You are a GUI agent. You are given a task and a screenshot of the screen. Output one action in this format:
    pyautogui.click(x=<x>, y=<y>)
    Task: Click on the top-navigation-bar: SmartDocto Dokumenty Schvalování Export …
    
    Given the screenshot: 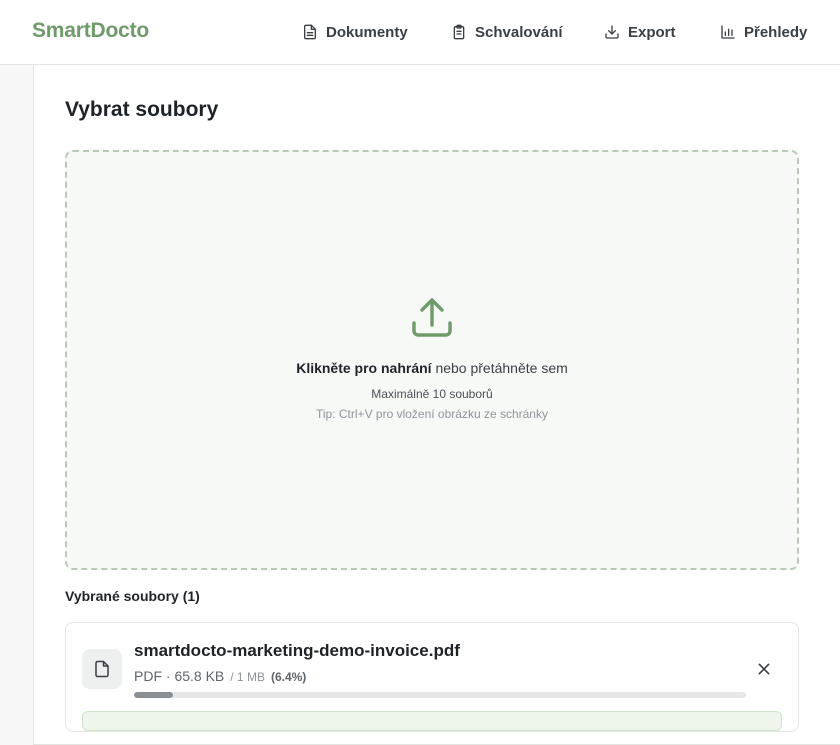 What is the action you would take?
    pyautogui.click(x=420, y=32)
    